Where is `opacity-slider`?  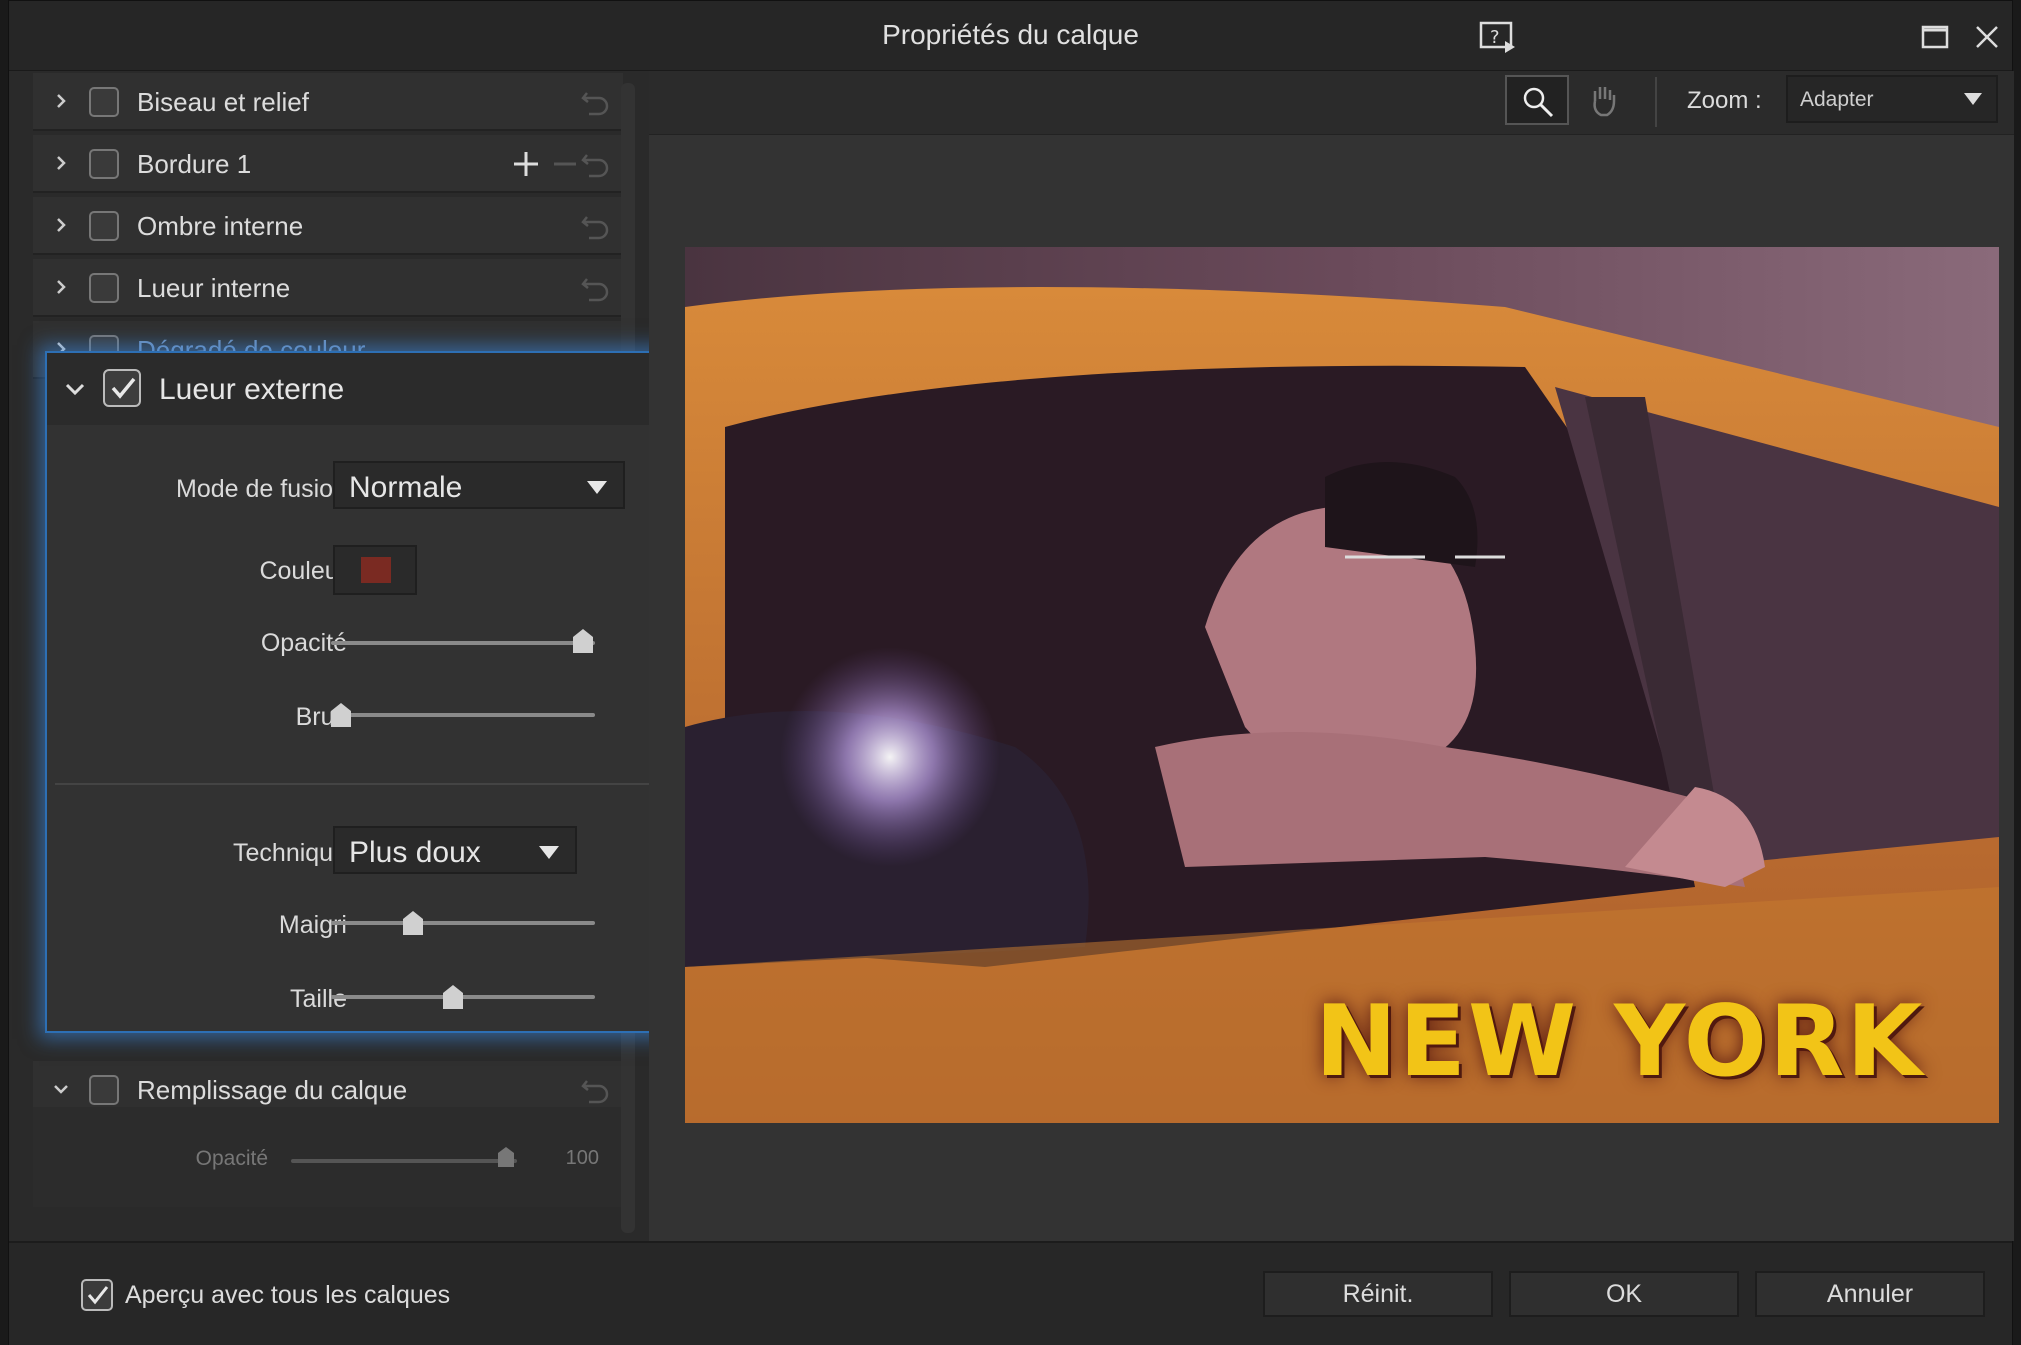 opacity-slider is located at coordinates (463, 643).